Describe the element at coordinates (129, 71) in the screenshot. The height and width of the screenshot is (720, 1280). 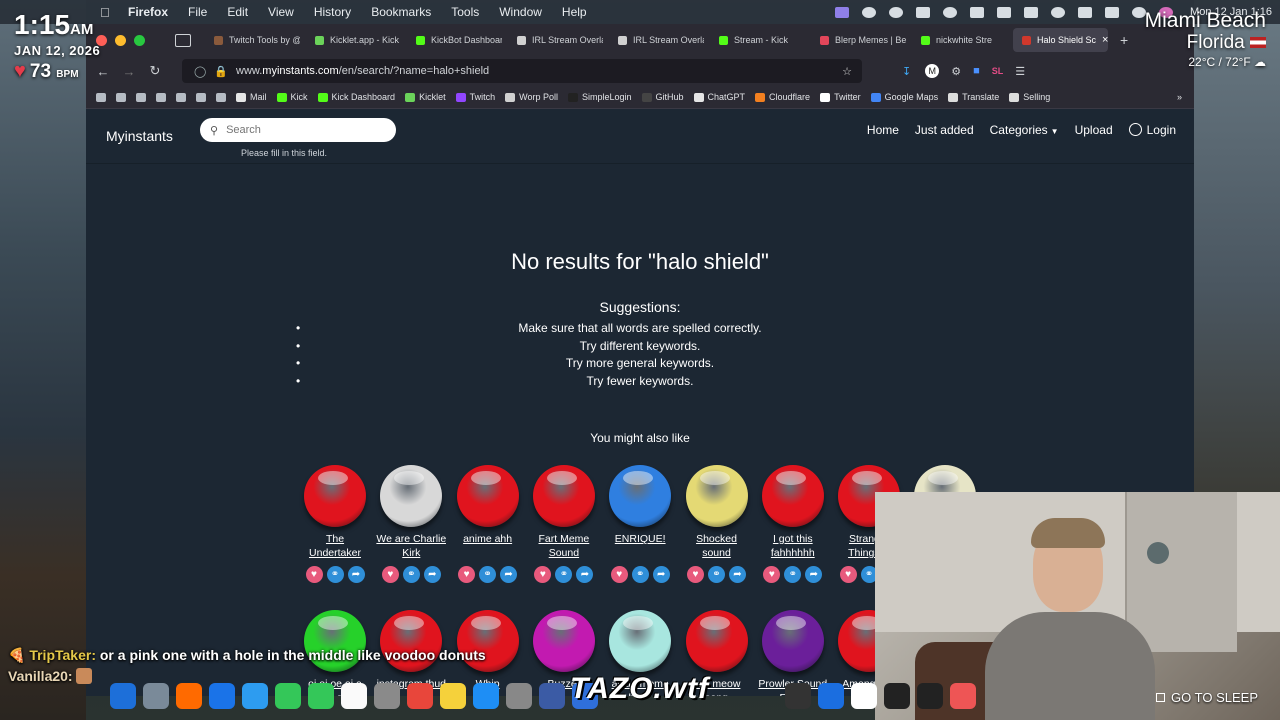
I see `forward-button: →` at that location.